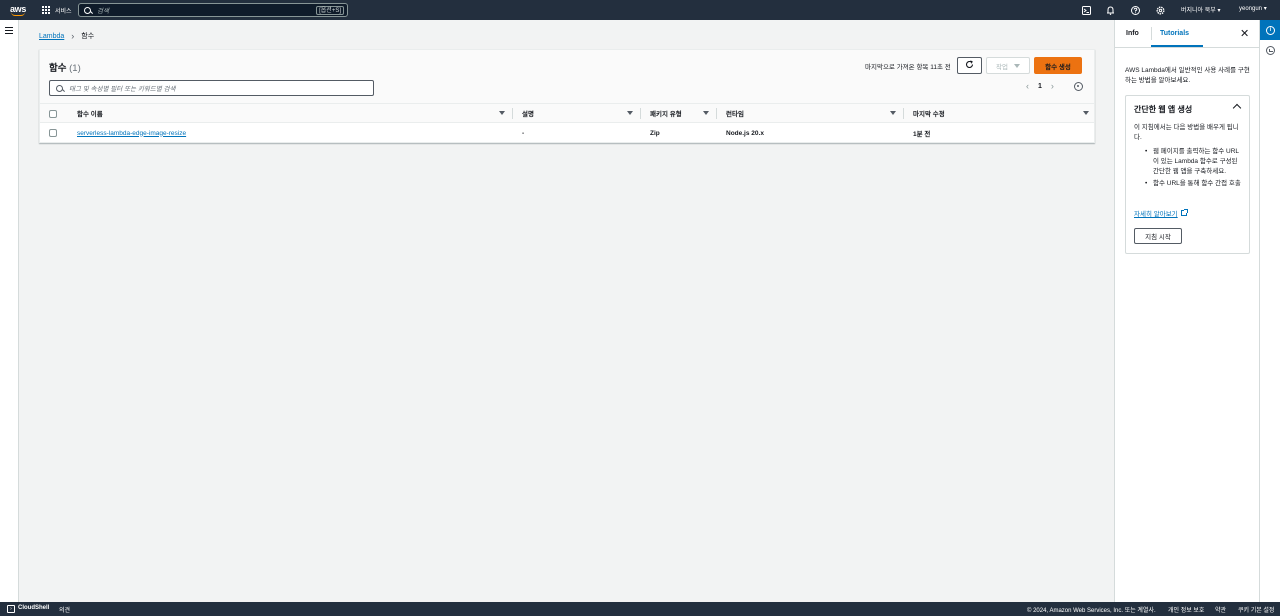 Image resolution: width=1280 pixels, height=616 pixels. What do you see at coordinates (922, 134) in the screenshot?
I see `function-last-modified: 1분 전` at bounding box center [922, 134].